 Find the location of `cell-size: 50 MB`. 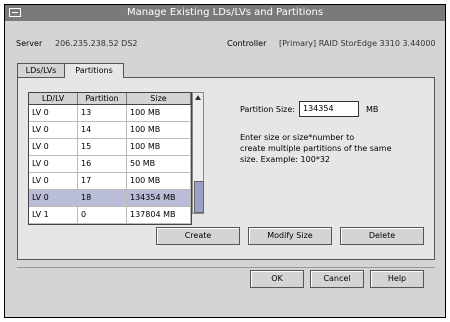

cell-size: 50 MB is located at coordinates (159, 164).